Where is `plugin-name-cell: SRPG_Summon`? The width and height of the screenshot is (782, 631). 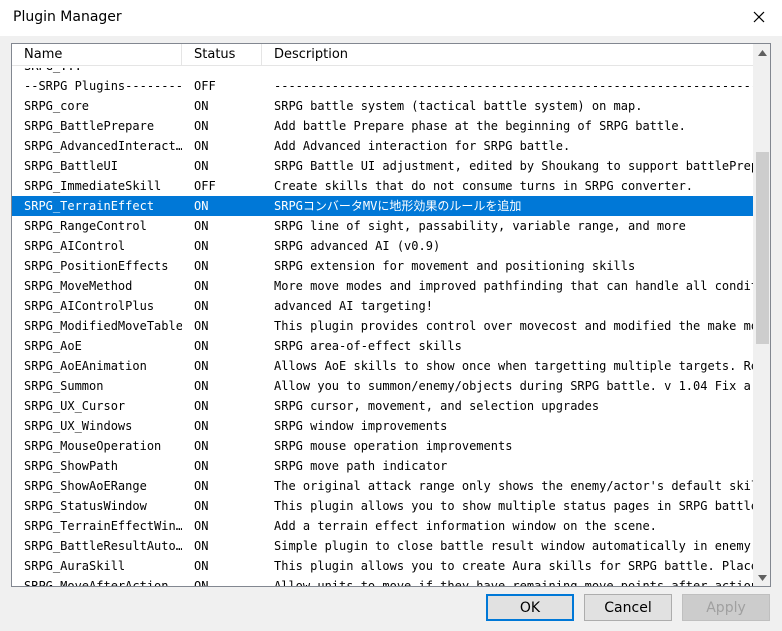
plugin-name-cell: SRPG_Summon is located at coordinates (64, 386).